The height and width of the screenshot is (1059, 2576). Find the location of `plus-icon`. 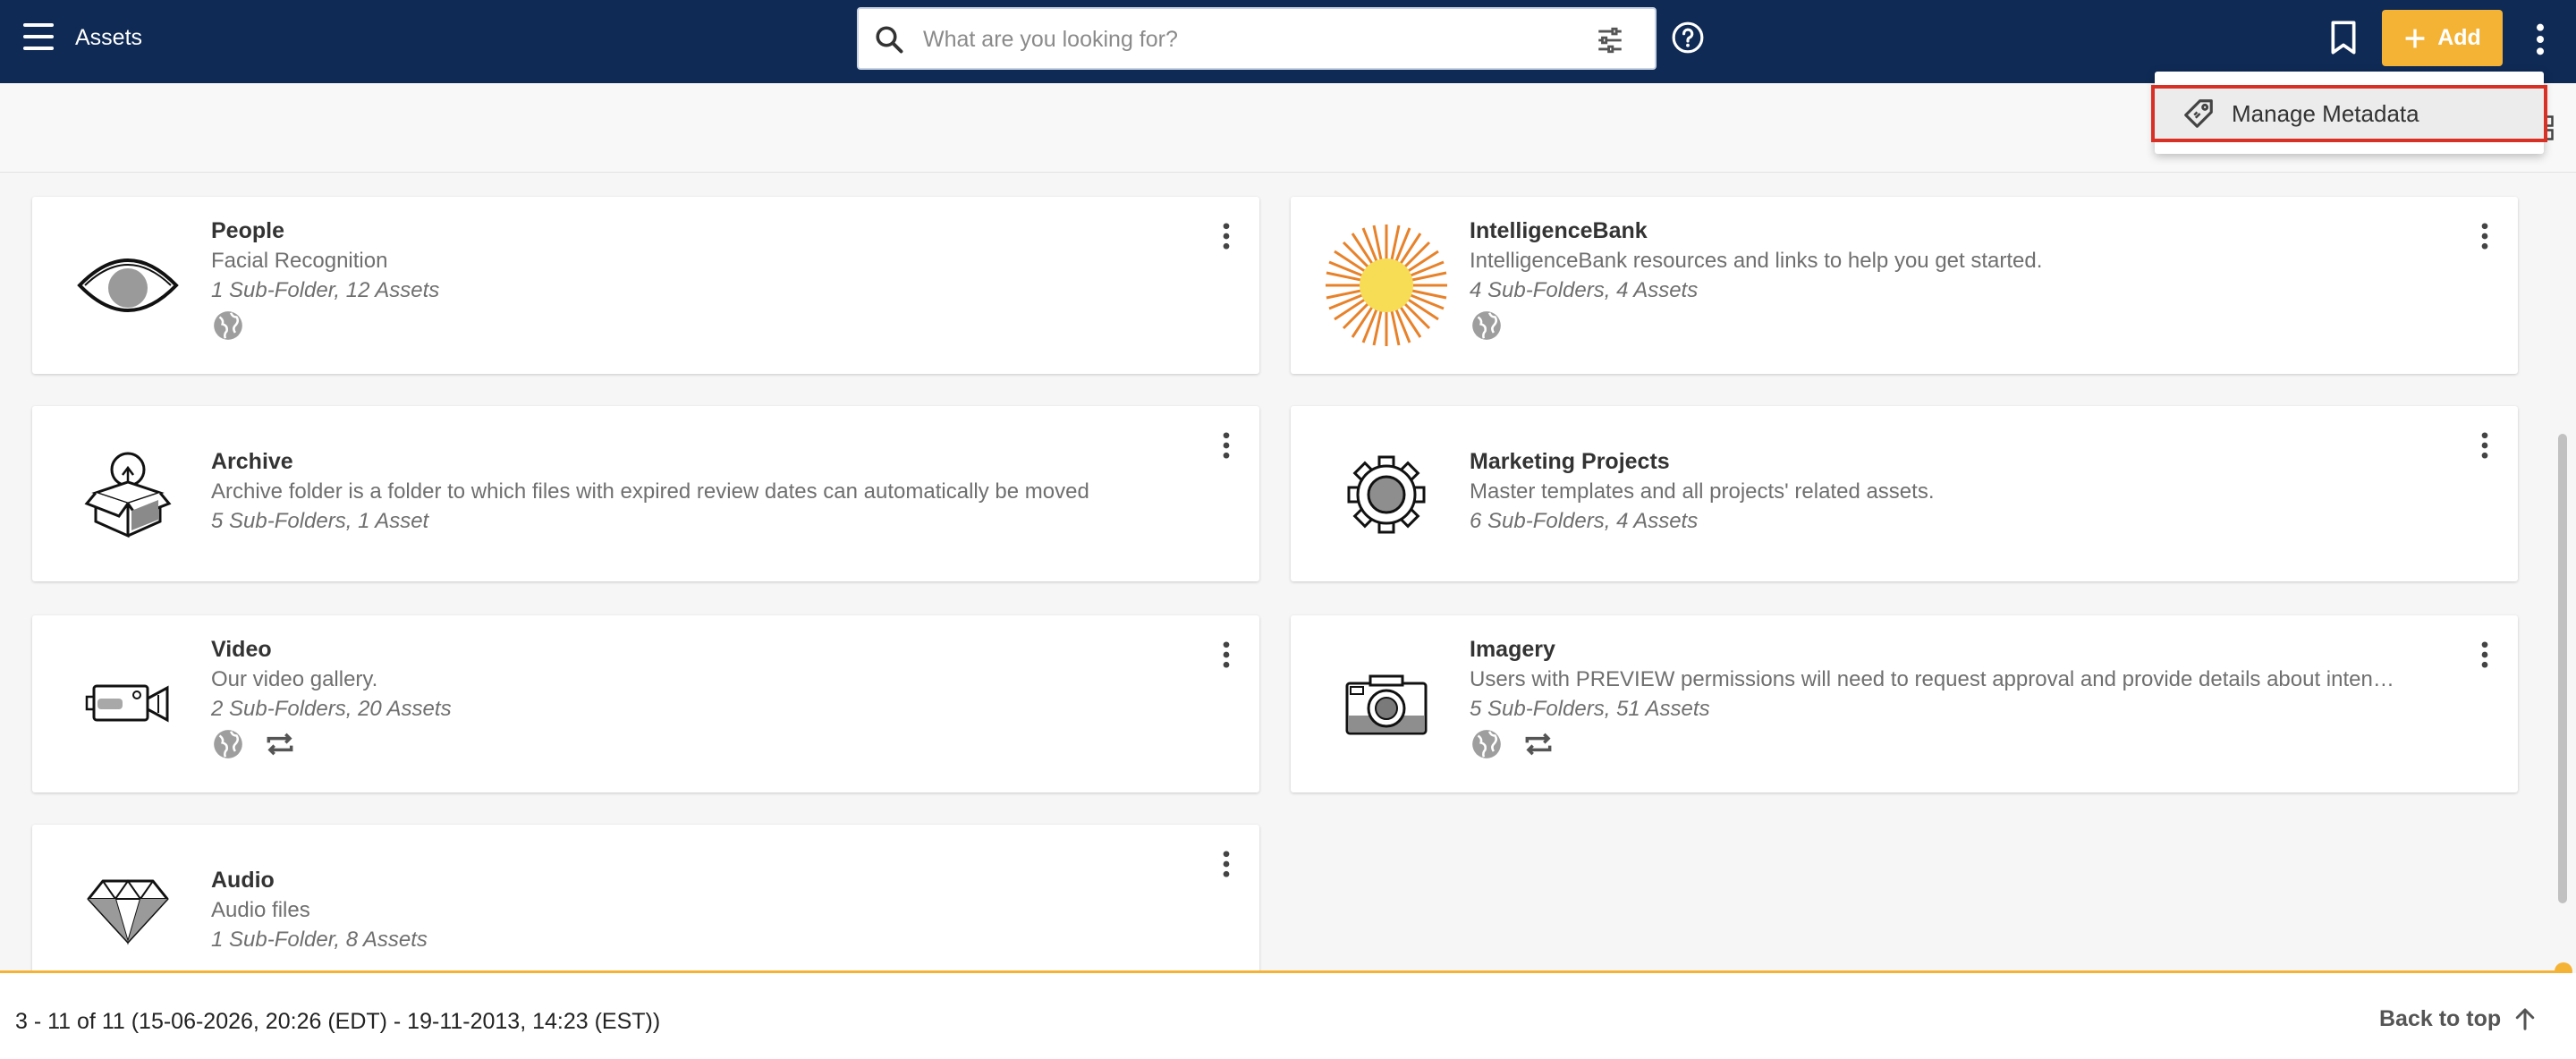

plus-icon is located at coordinates (2415, 38).